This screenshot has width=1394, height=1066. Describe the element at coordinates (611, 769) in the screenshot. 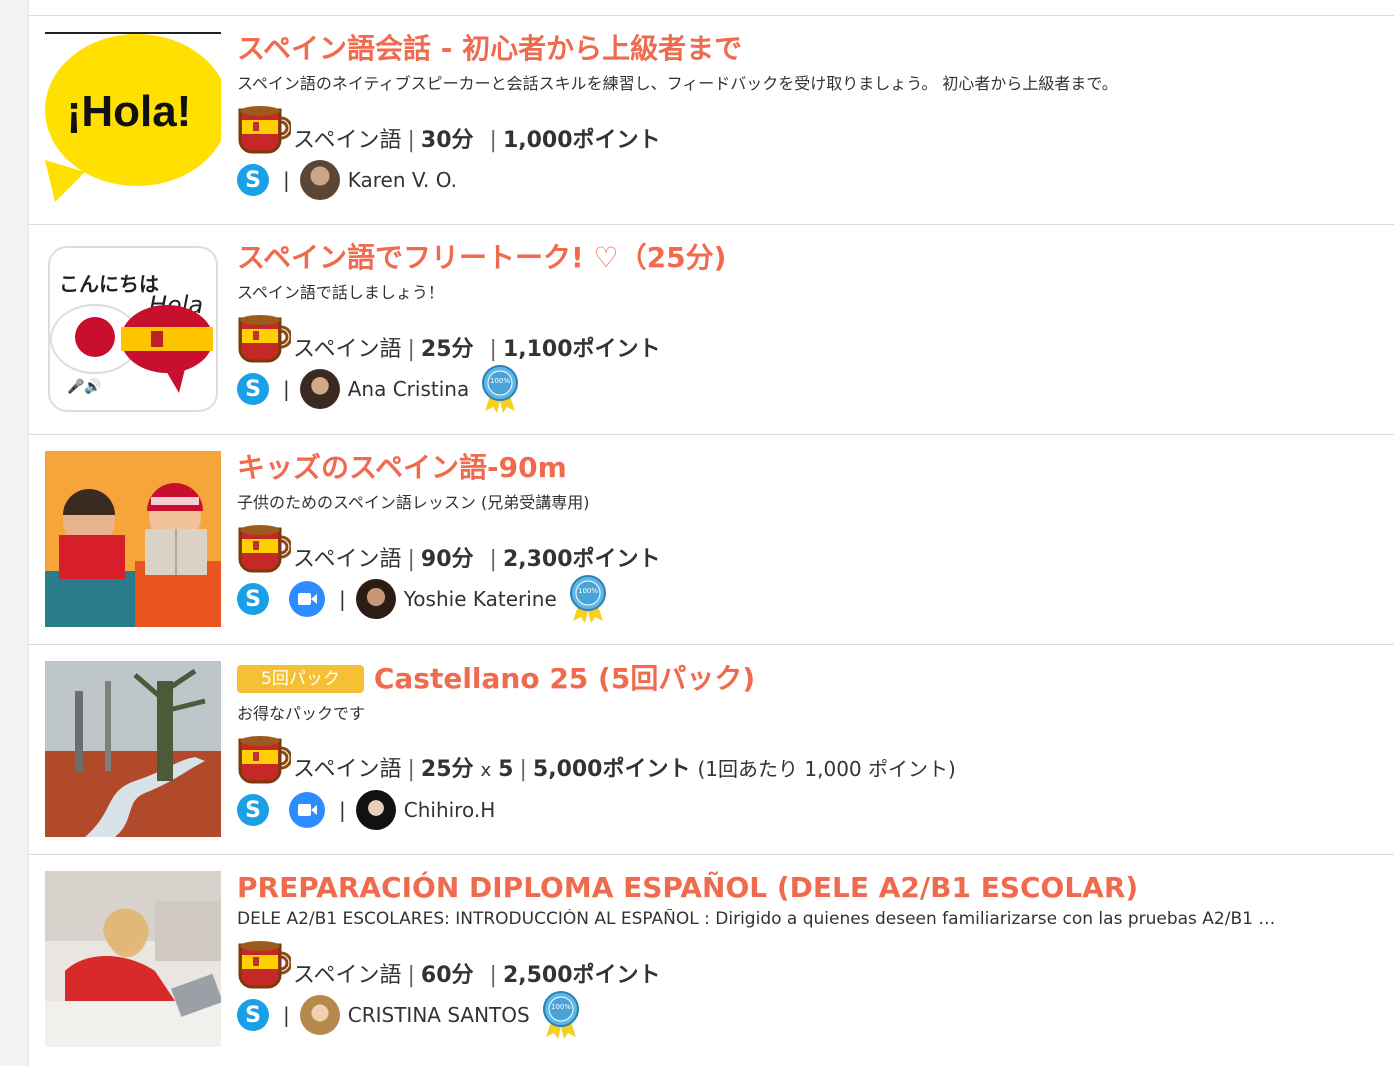

I see `lesson-points: 5,000ポイント` at that location.